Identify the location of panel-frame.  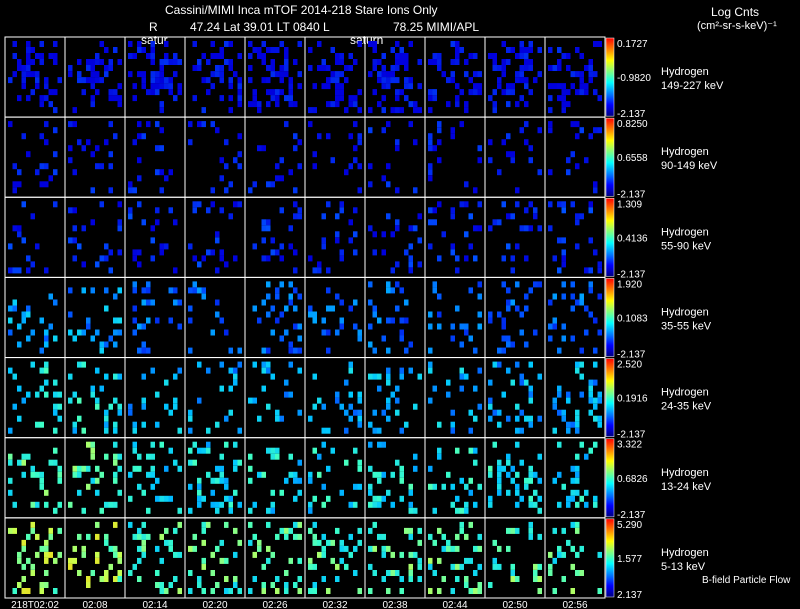
(275, 237).